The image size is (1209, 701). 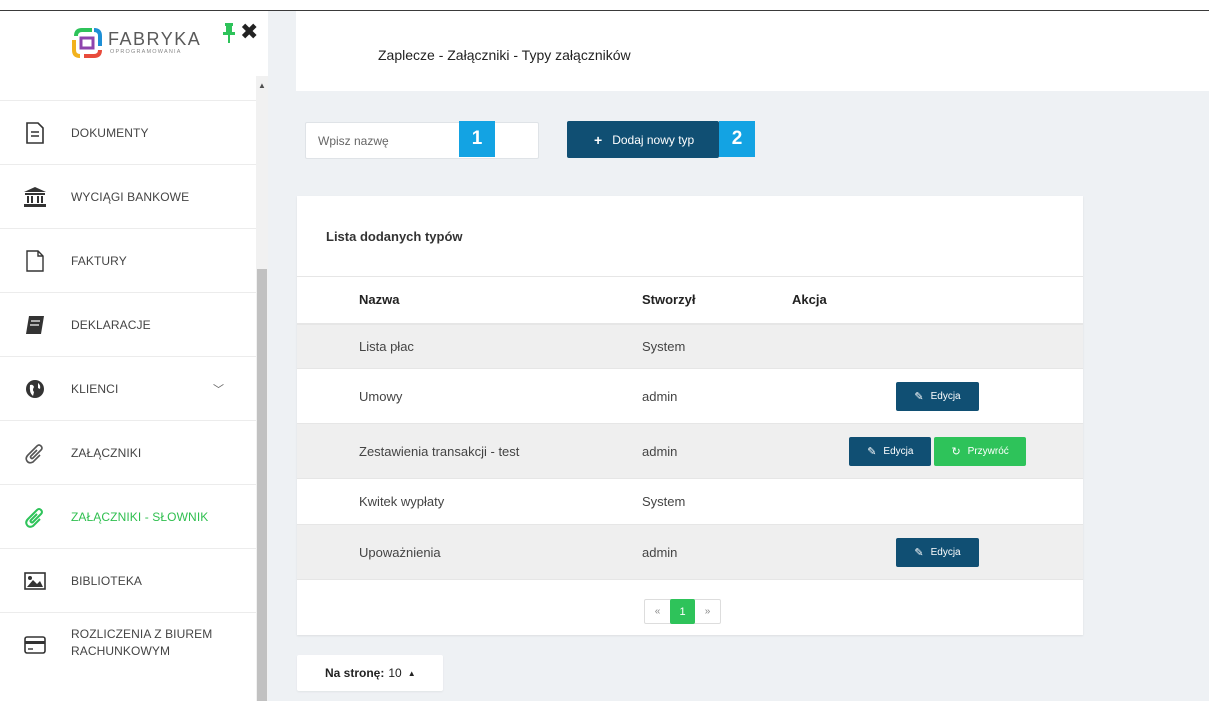 I want to click on restore-button: ↻ Przywróć, so click(x=980, y=451).